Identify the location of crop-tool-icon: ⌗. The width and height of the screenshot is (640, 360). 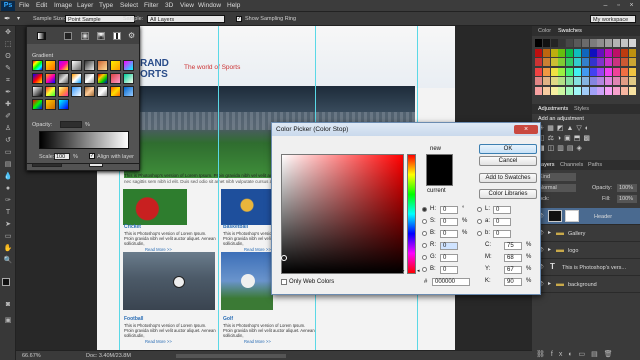
(8, 80).